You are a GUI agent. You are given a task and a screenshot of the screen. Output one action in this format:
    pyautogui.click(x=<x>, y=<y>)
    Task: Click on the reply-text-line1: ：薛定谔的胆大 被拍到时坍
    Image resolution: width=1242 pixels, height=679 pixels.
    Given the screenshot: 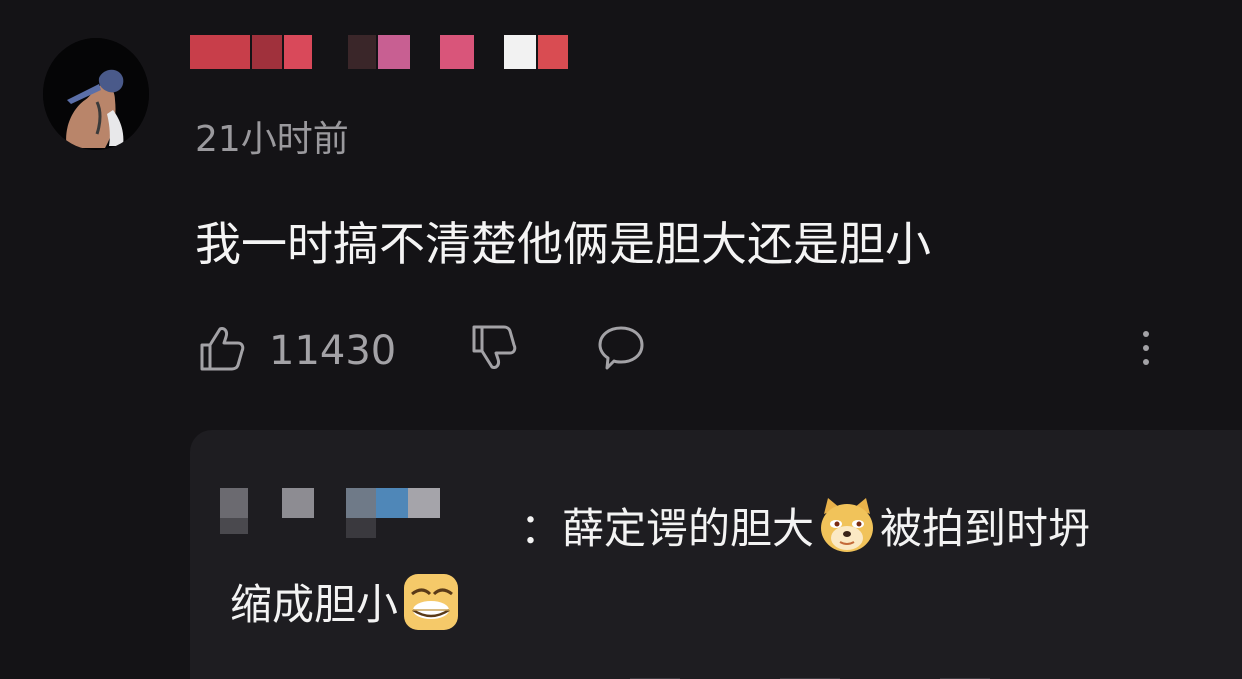 What is the action you would take?
    pyautogui.click(x=805, y=525)
    